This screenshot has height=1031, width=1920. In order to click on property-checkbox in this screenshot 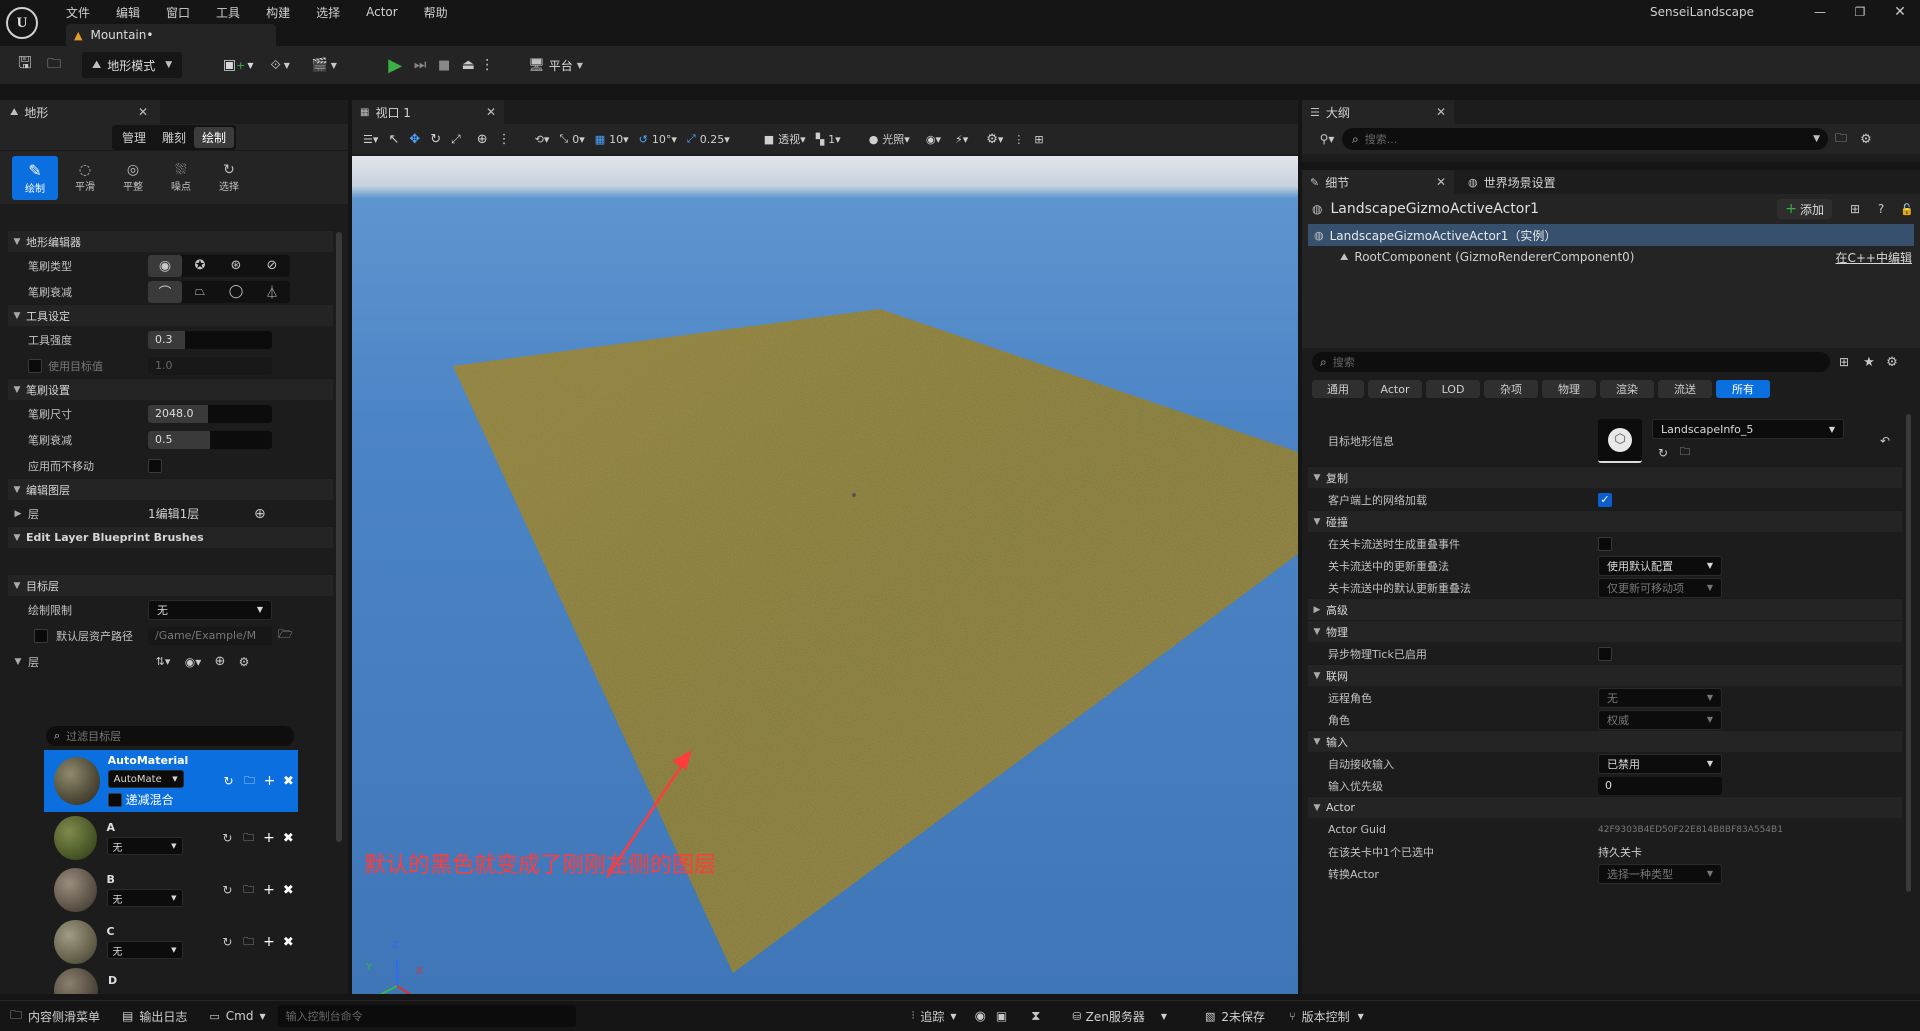, I will do `click(1605, 543)`.